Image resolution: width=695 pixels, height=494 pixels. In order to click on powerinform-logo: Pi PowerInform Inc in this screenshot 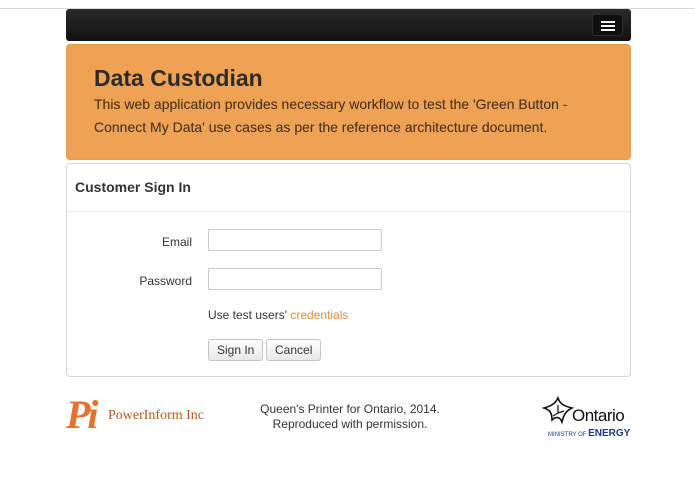, I will do `click(141, 416)`.